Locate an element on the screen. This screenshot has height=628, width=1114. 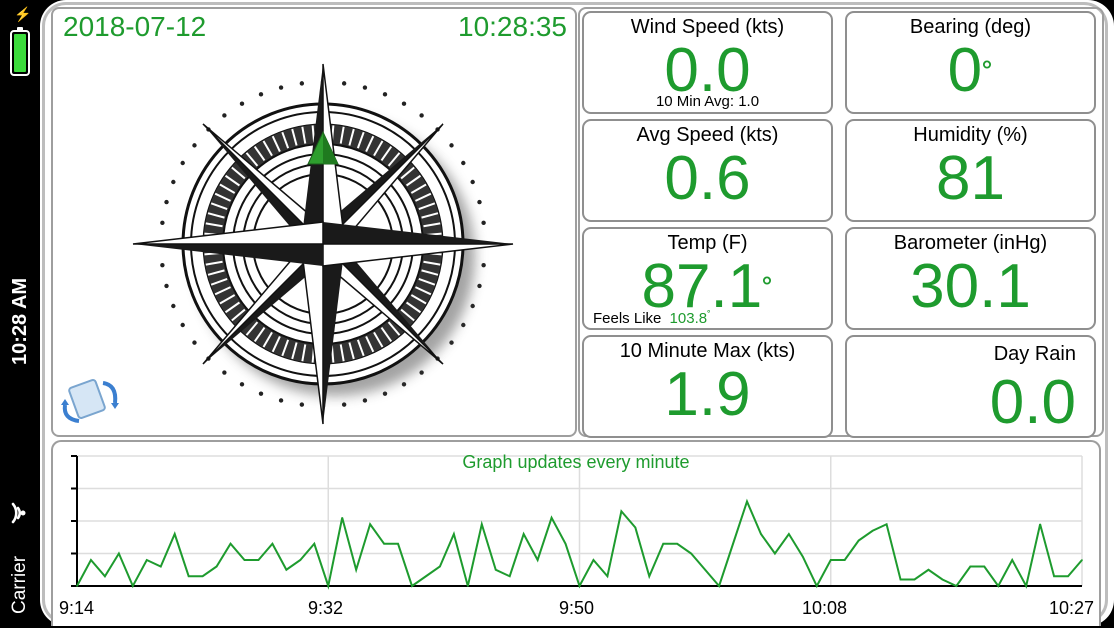
bearing-tile: Bearing (deg) 0˚ is located at coordinates (970, 62).